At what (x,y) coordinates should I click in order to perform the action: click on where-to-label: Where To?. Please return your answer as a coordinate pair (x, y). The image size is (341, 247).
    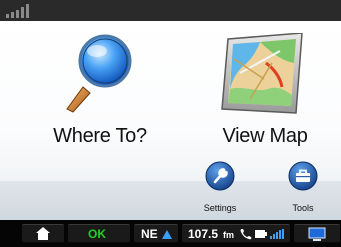
    Looking at the image, I should click on (100, 136).